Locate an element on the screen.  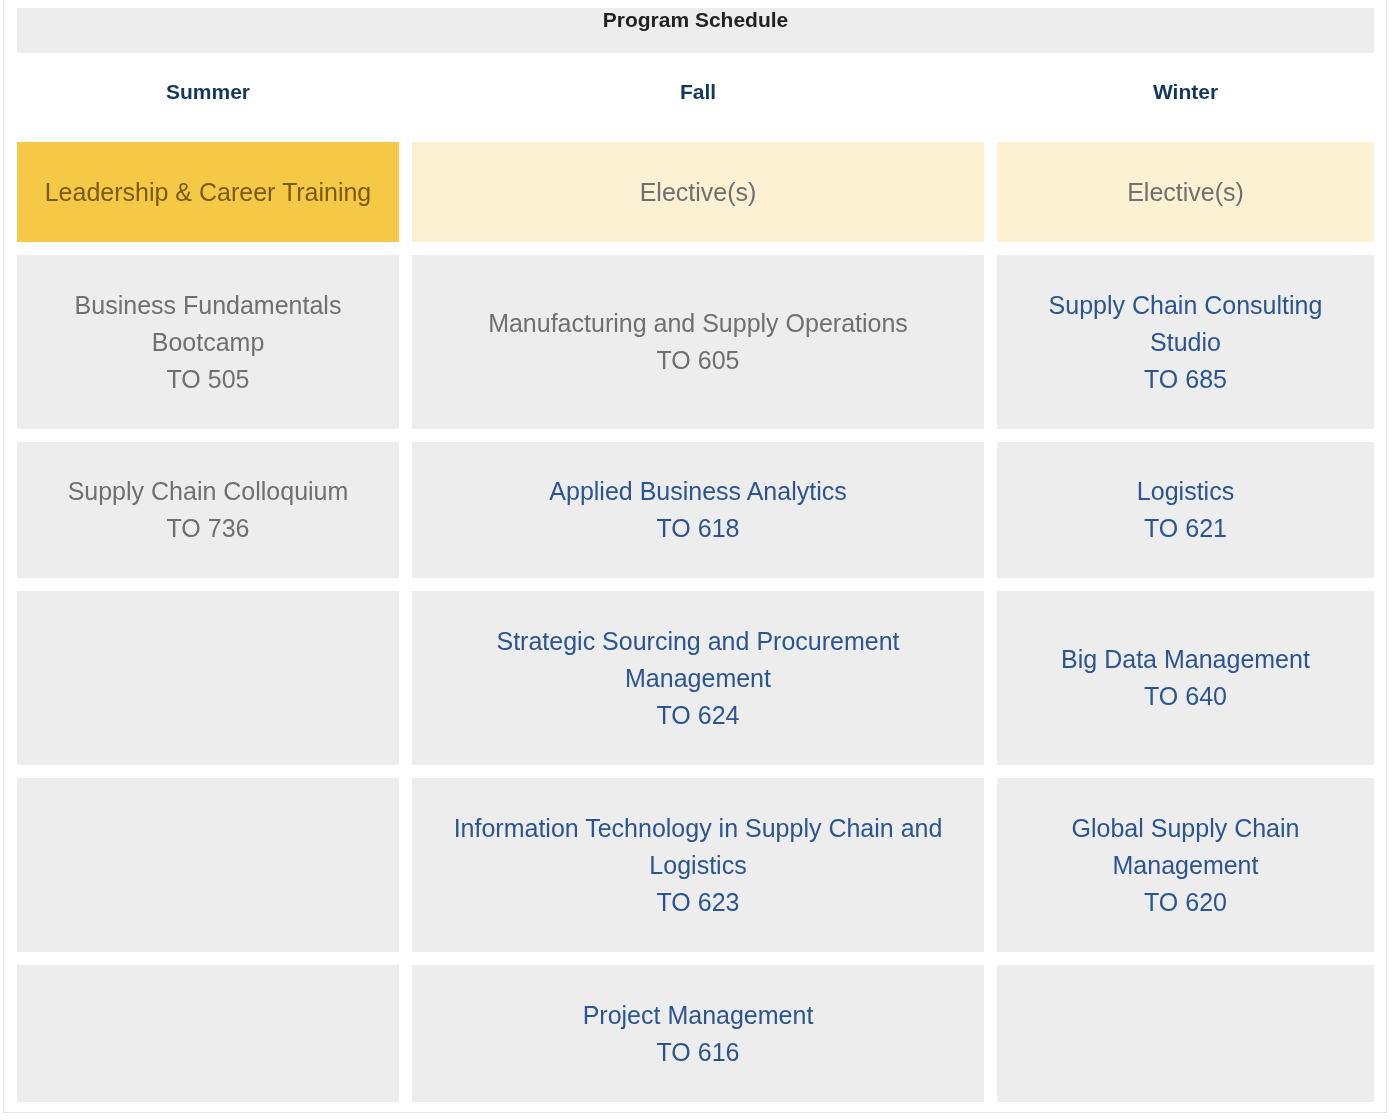
course-code-link: TO 624 is located at coordinates (698, 715).